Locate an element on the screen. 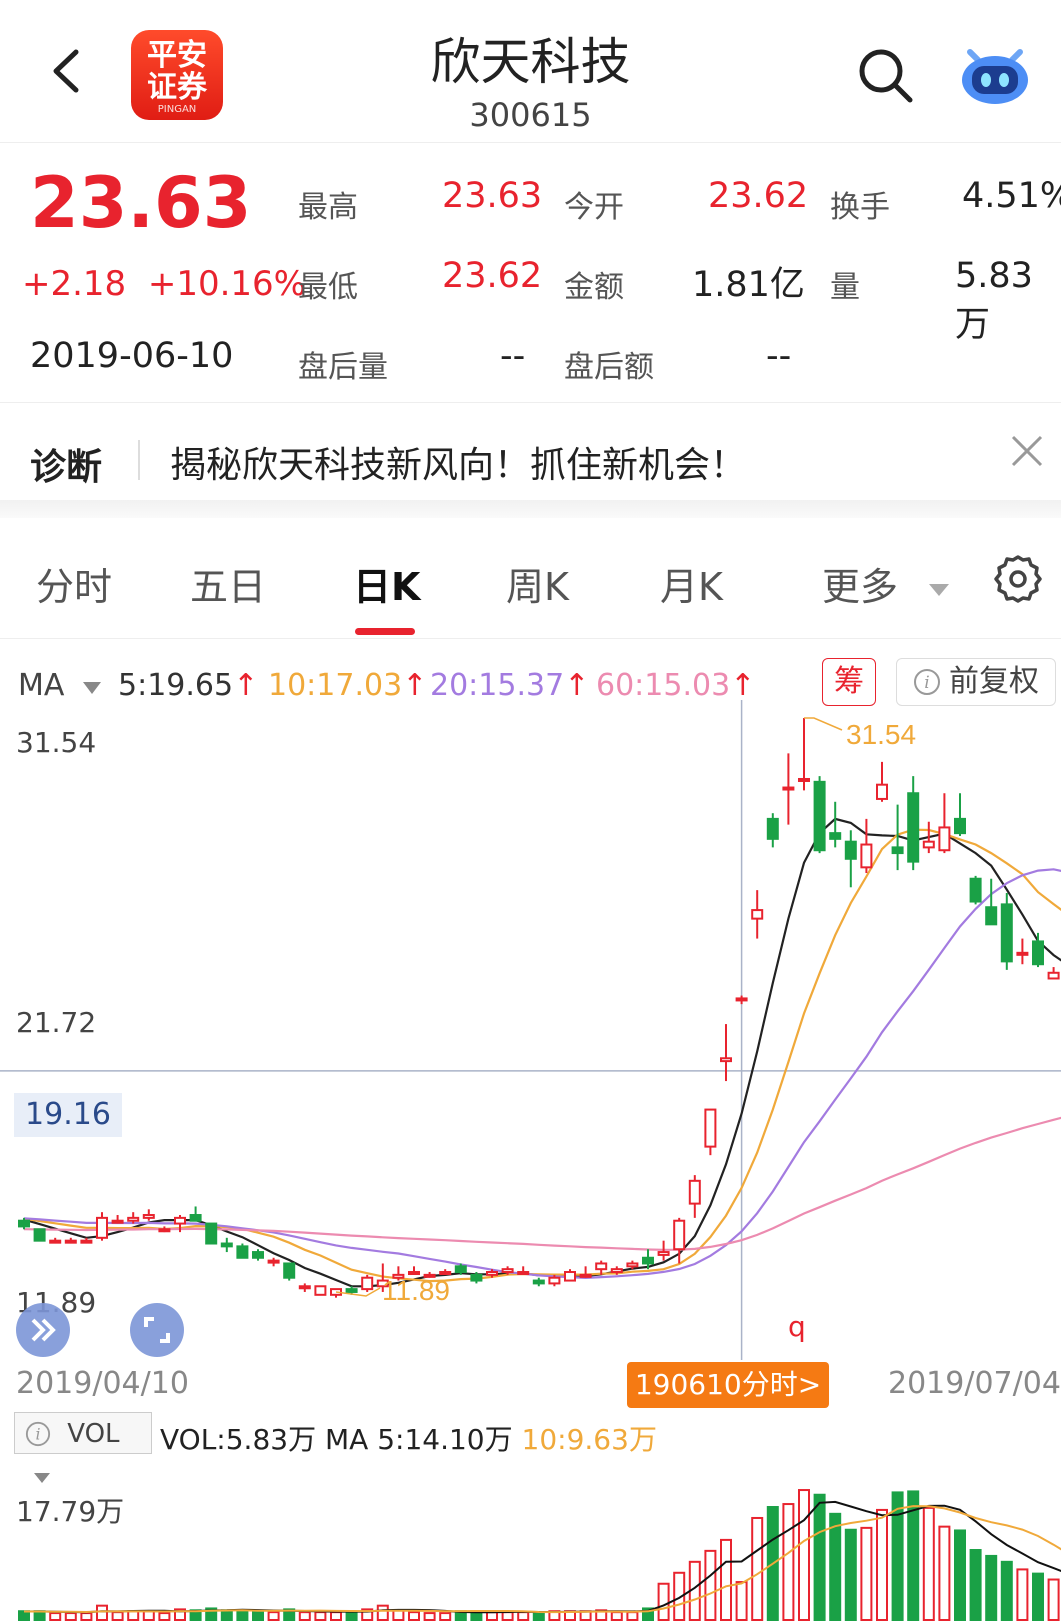 The width and height of the screenshot is (1061, 1624). expand-chart-button is located at coordinates (43, 1330).